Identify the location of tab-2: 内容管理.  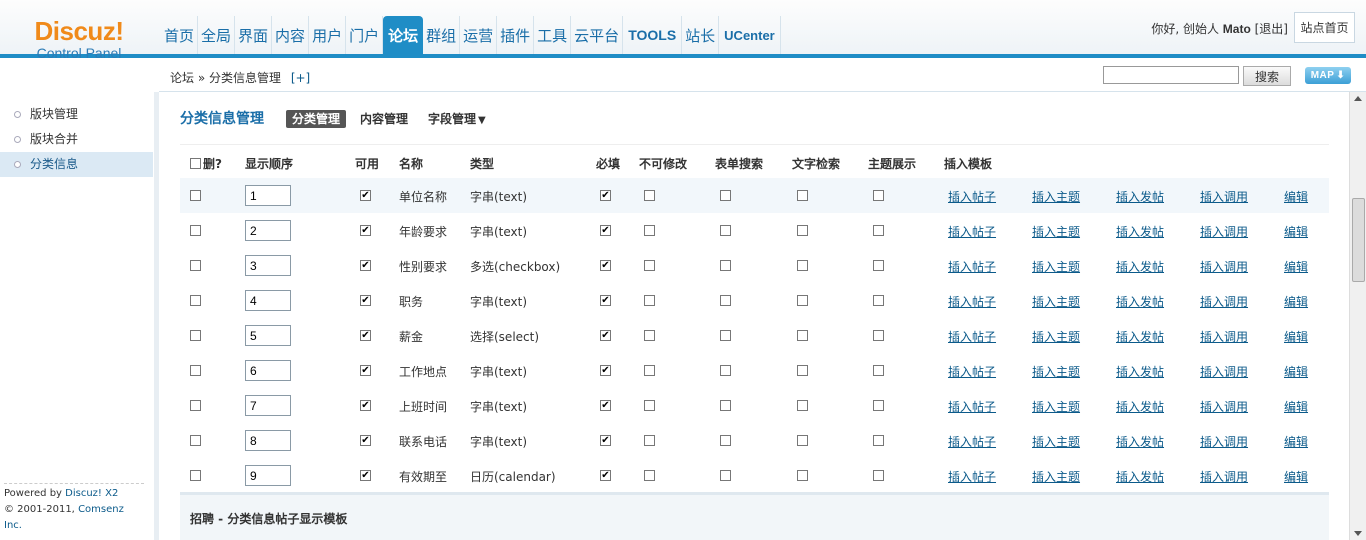
(384, 119).